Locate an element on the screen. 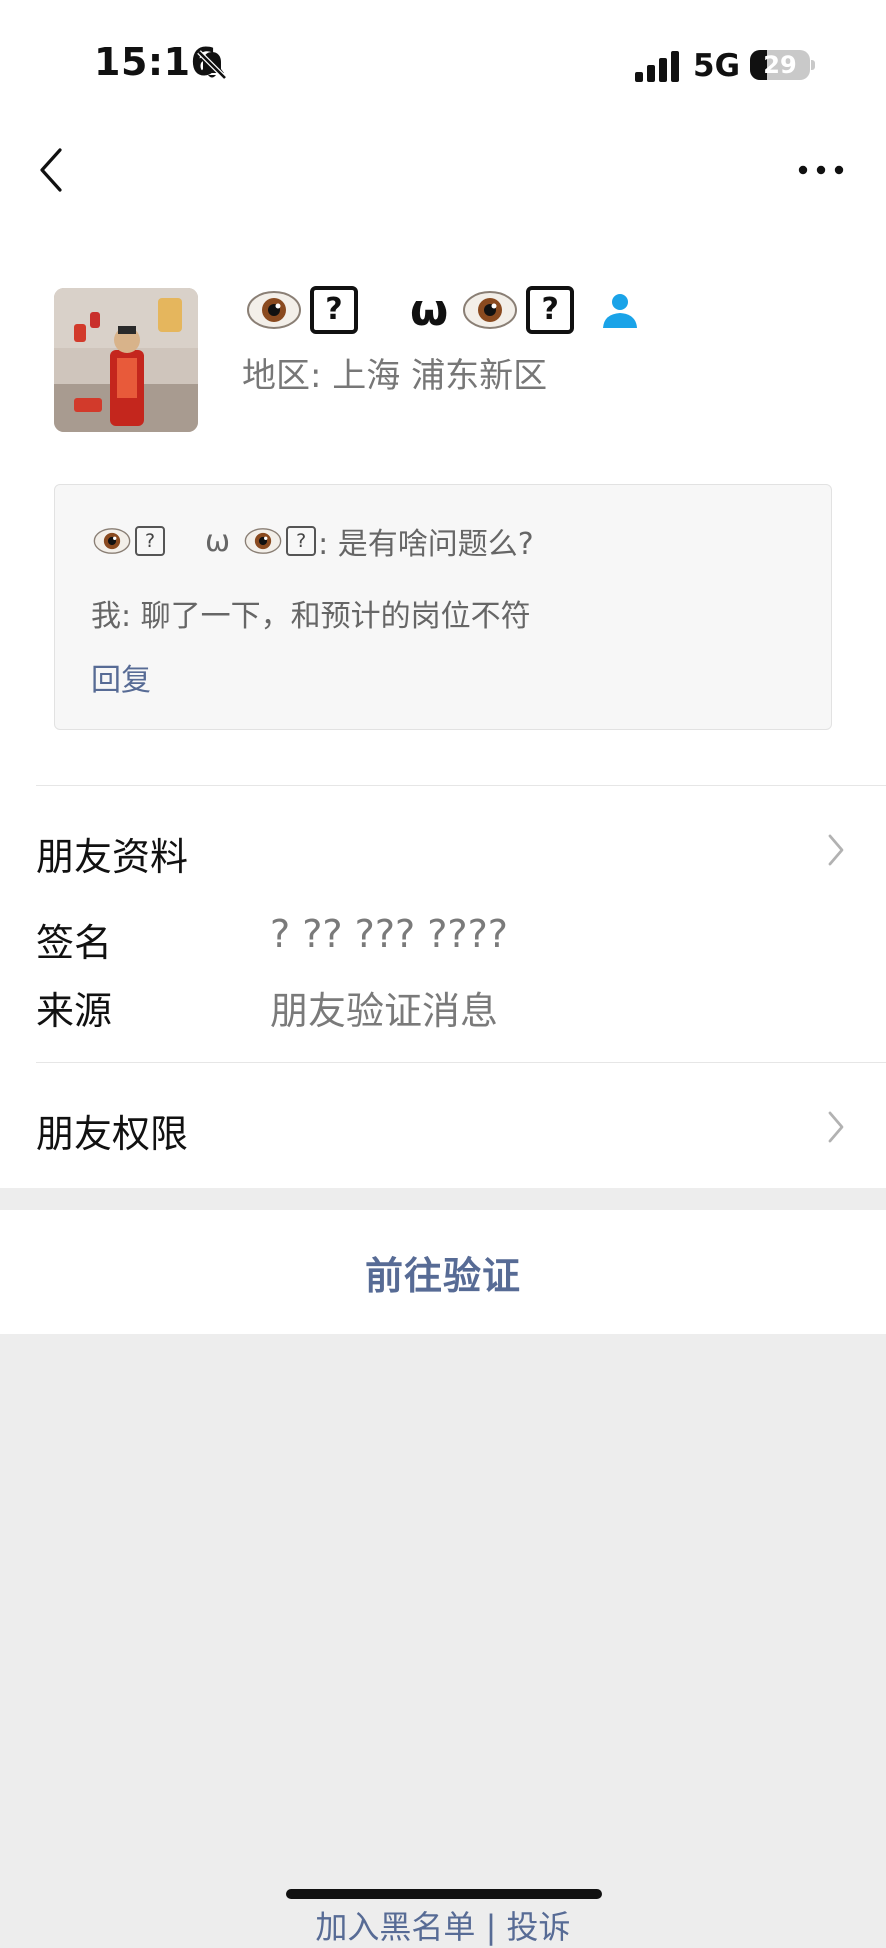  battery-level: 29 is located at coordinates (780, 65).